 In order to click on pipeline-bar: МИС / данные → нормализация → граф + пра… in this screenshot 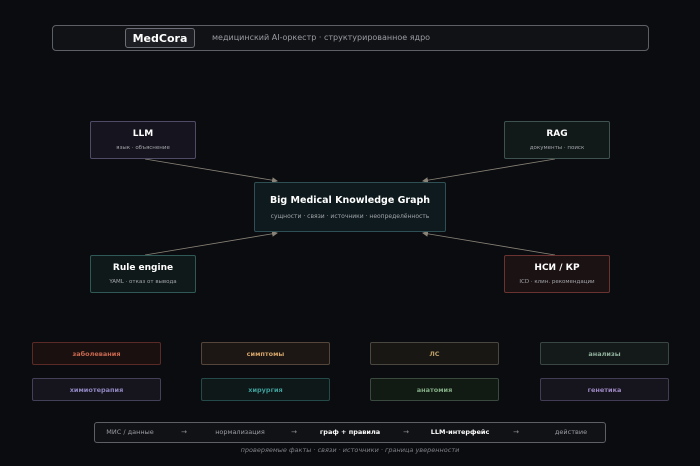, I will do `click(350, 432)`.